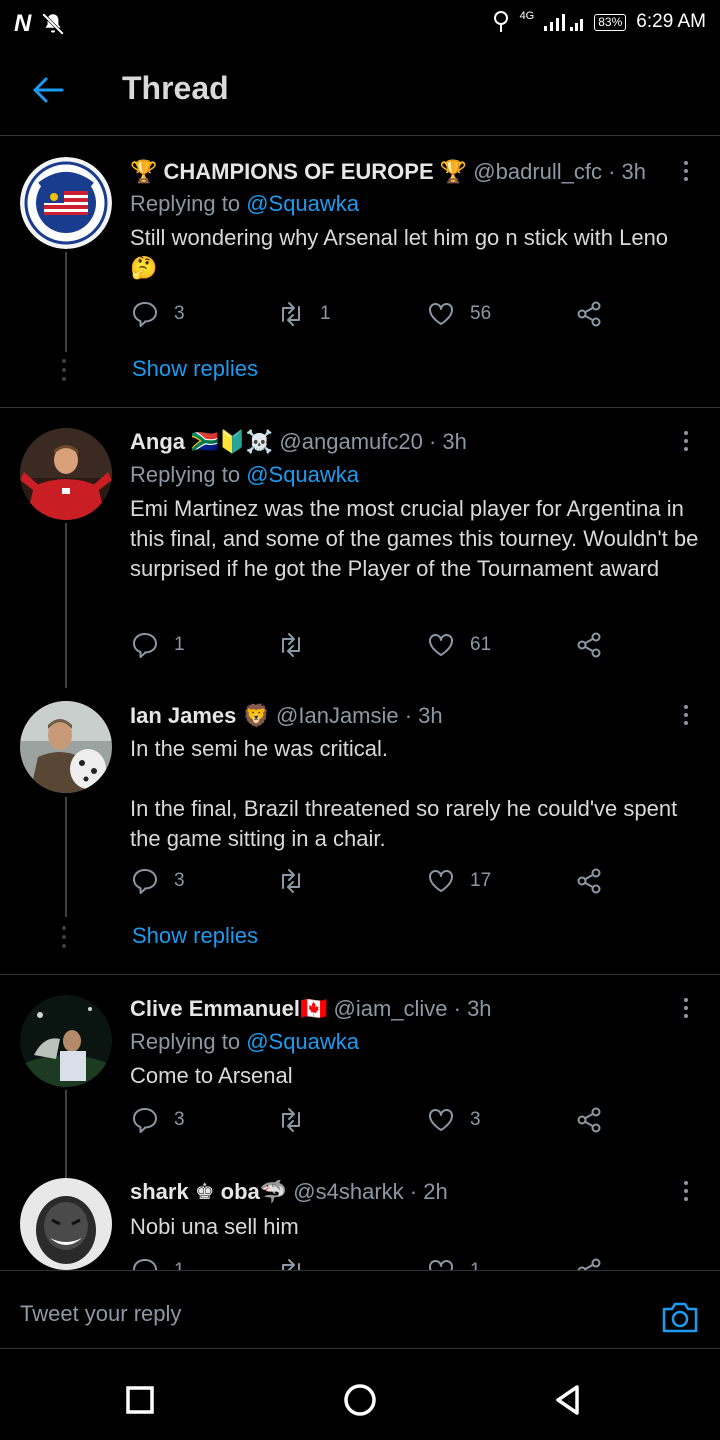 This screenshot has width=720, height=1440. I want to click on tweet-header: Clive Emmanuel🇨🇦 @iam_clive · 3h, so click(311, 1009).